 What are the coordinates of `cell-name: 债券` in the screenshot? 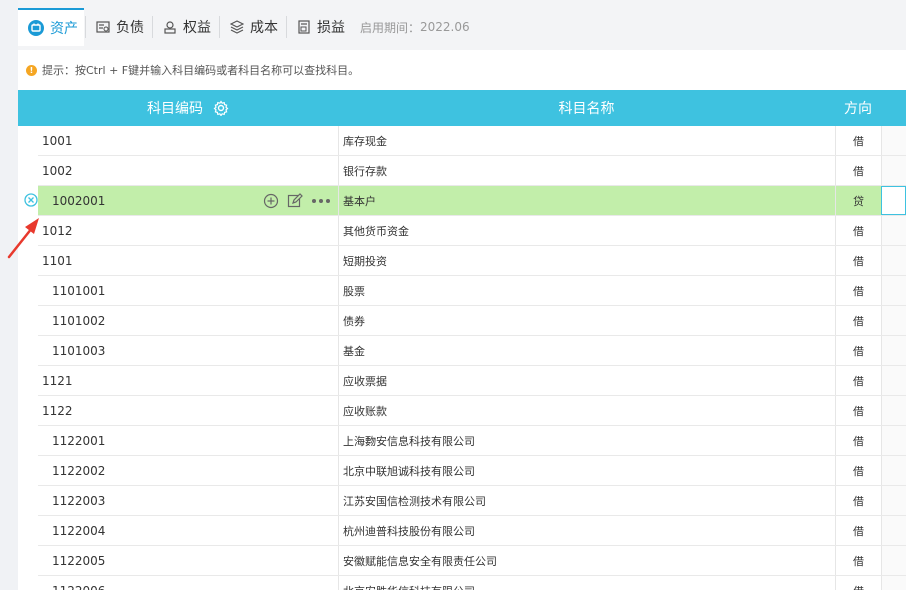 It's located at (586, 320).